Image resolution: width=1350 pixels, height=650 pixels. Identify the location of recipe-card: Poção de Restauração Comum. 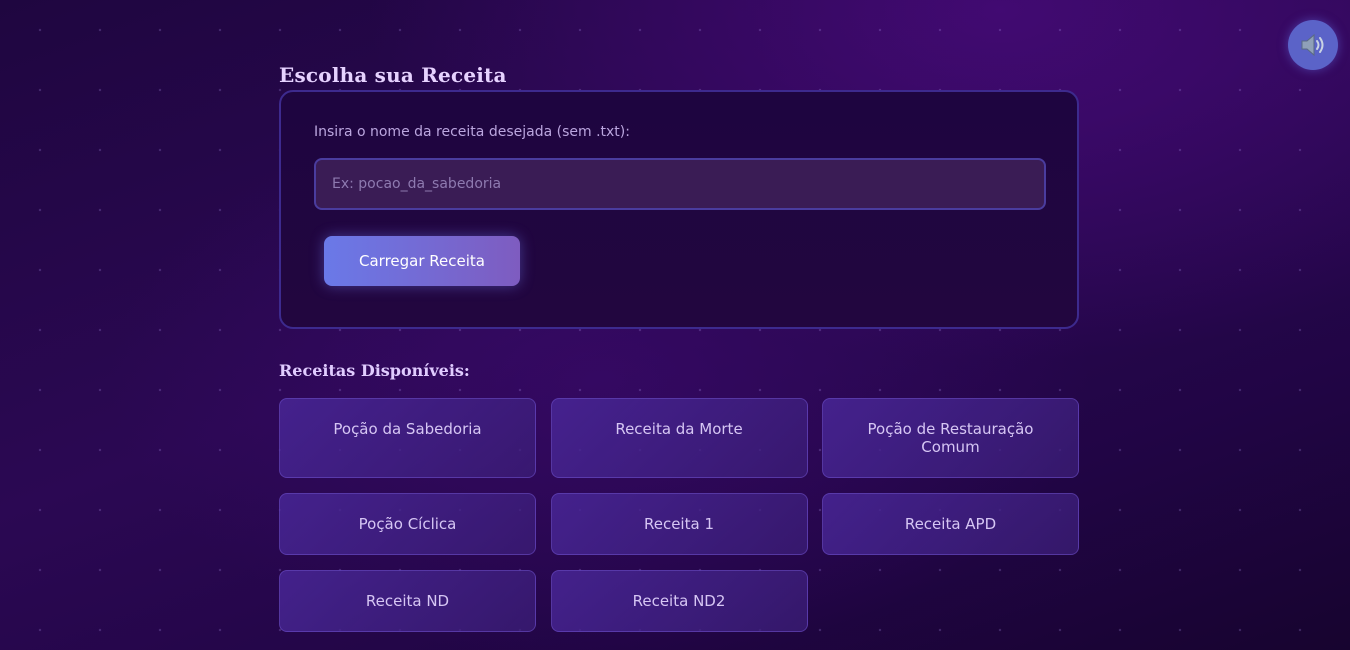
(950, 438).